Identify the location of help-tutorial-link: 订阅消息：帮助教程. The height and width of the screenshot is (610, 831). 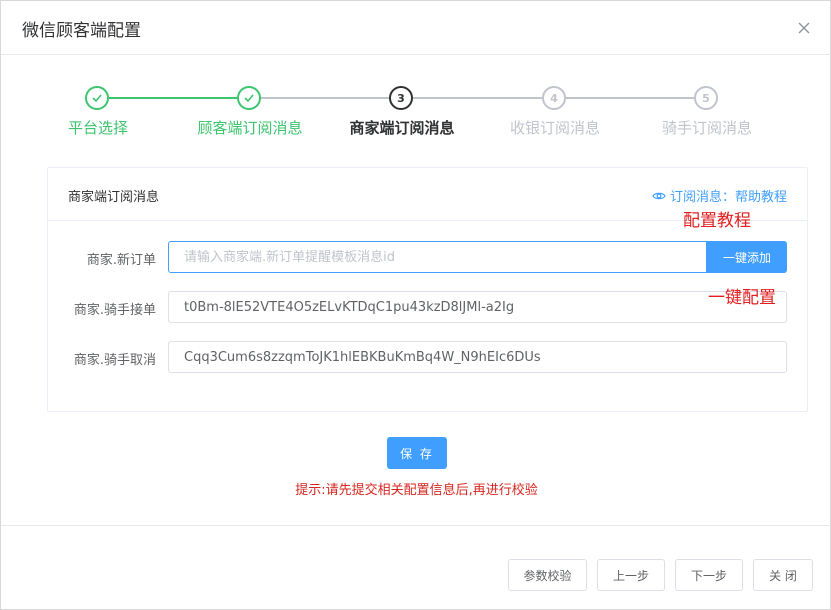
(719, 195).